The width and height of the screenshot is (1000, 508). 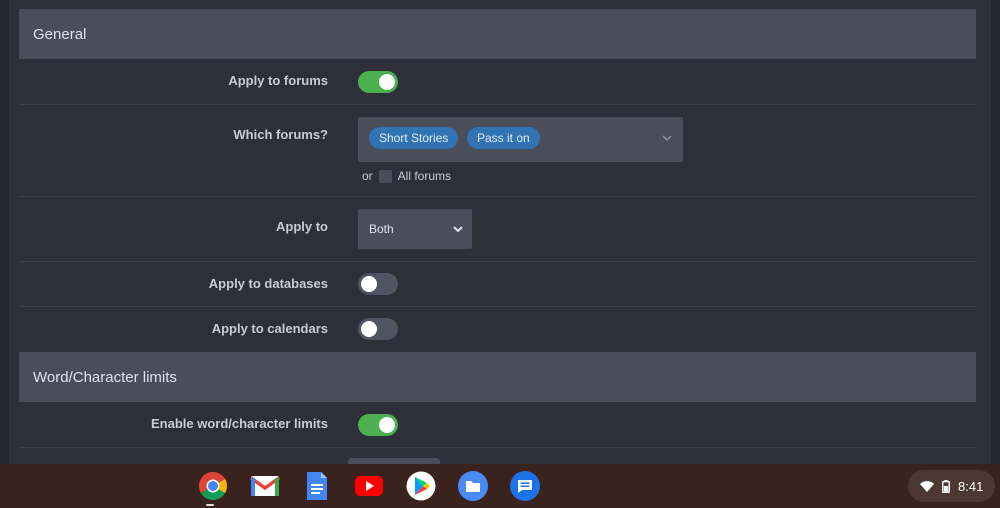 I want to click on clock: 8:41, so click(x=971, y=486).